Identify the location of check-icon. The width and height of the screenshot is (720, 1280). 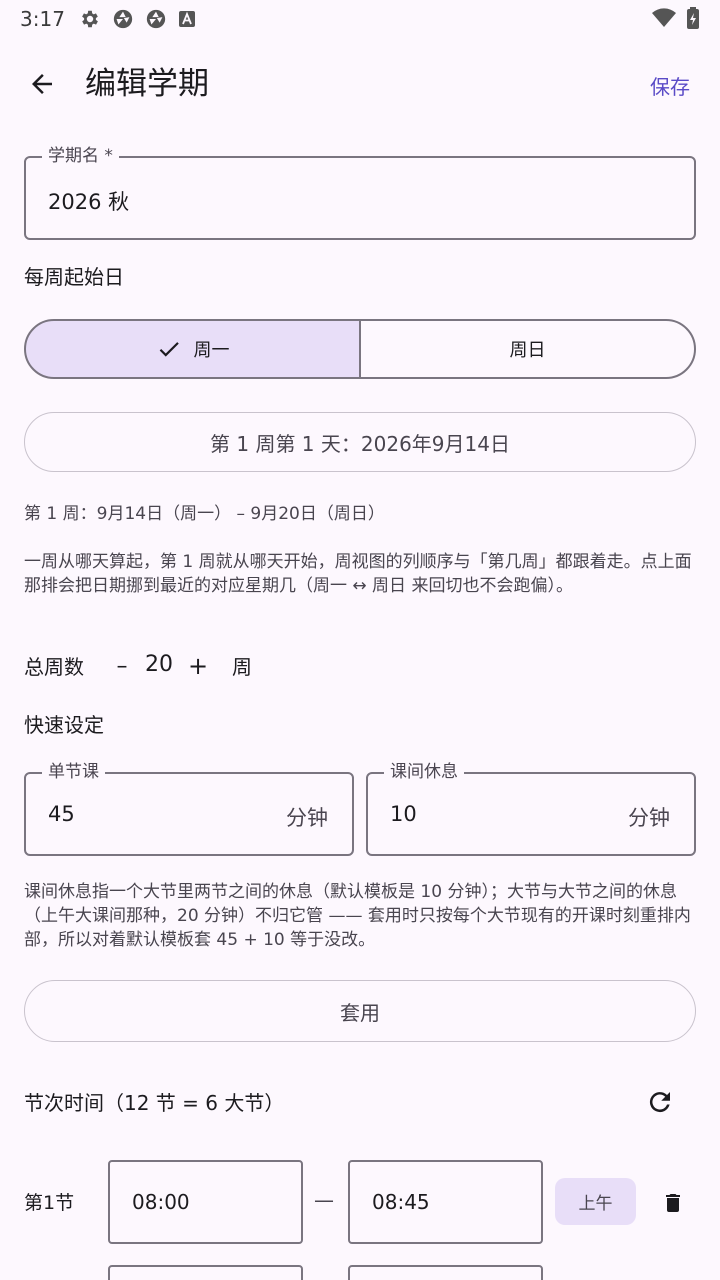
(169, 349).